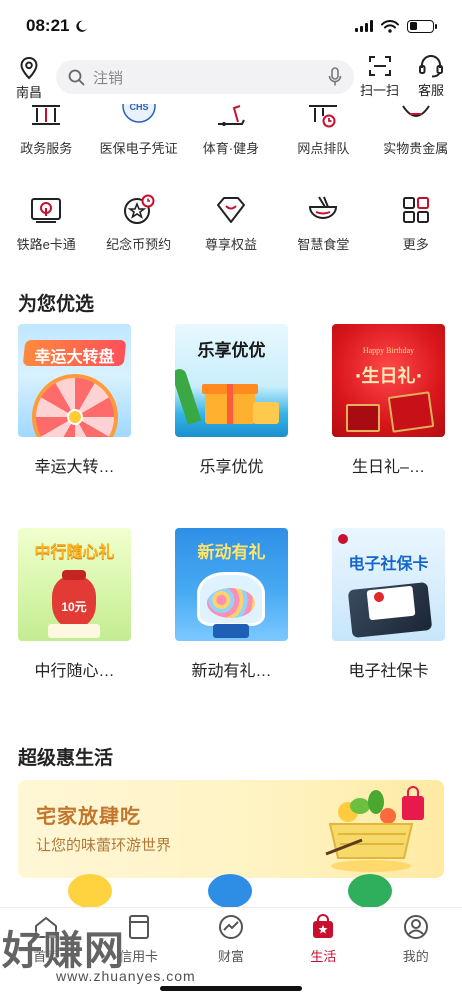  I want to click on service-row-1: 政务服务 CHS 医保电子凭证 体育·健身 网点排队 实物贵金属, so click(231, 130).